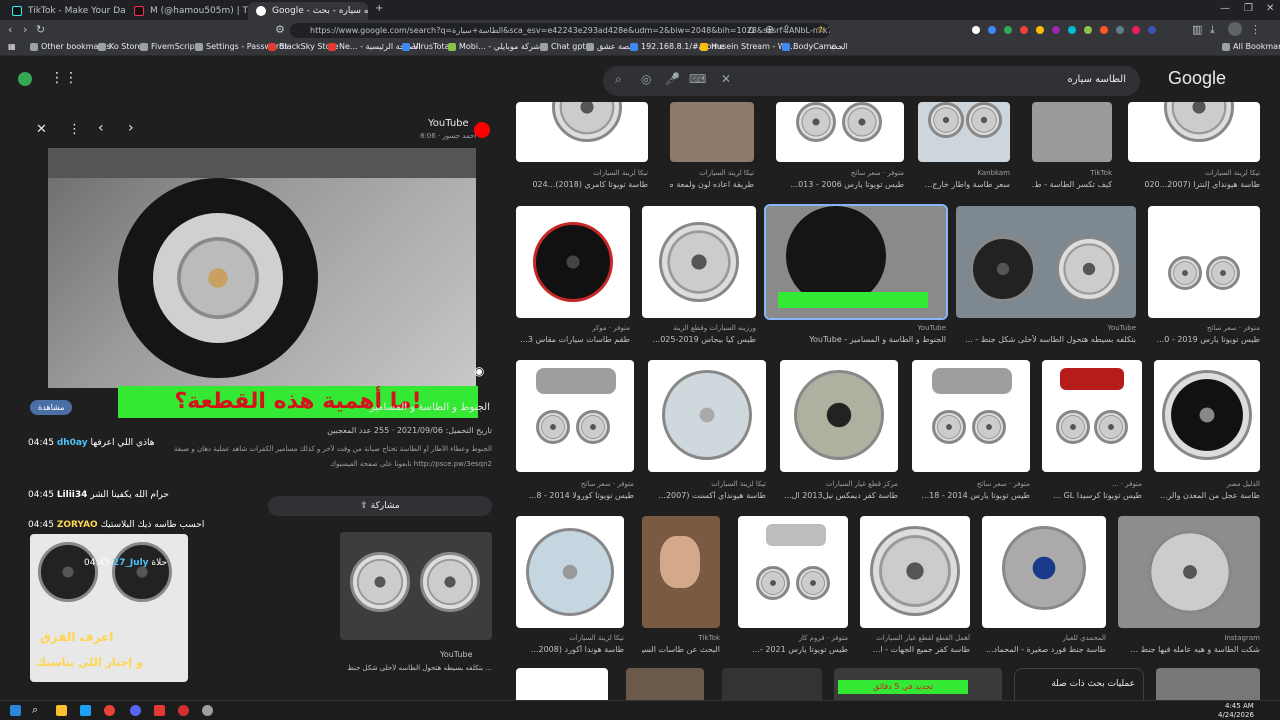  I want to click on menu-icon: ⋮, so click(1255, 29).